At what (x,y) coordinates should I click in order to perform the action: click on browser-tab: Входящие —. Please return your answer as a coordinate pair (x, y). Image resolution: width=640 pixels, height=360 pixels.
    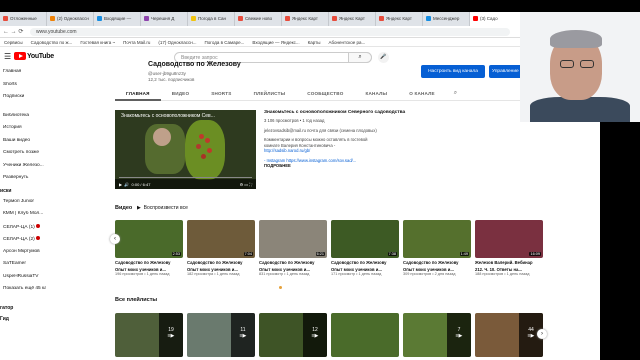
    Looking at the image, I should click on (117, 19).